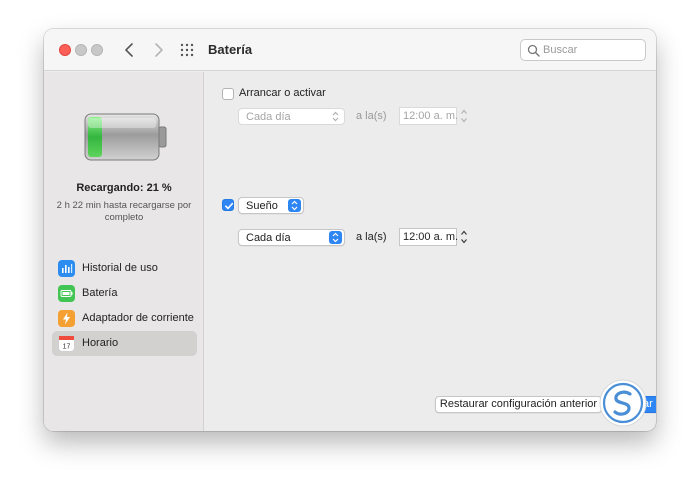 Image resolution: width=700 pixels, height=488 pixels. What do you see at coordinates (464, 237) in the screenshot?
I see `sleep-time-stepper` at bounding box center [464, 237].